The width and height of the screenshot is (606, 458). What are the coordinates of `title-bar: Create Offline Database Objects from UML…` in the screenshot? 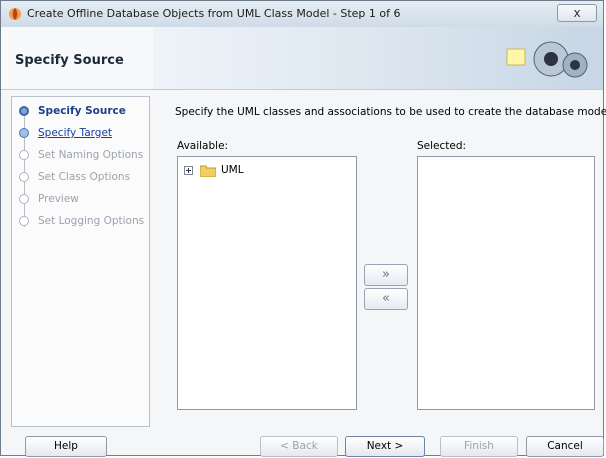 It's located at (302, 14).